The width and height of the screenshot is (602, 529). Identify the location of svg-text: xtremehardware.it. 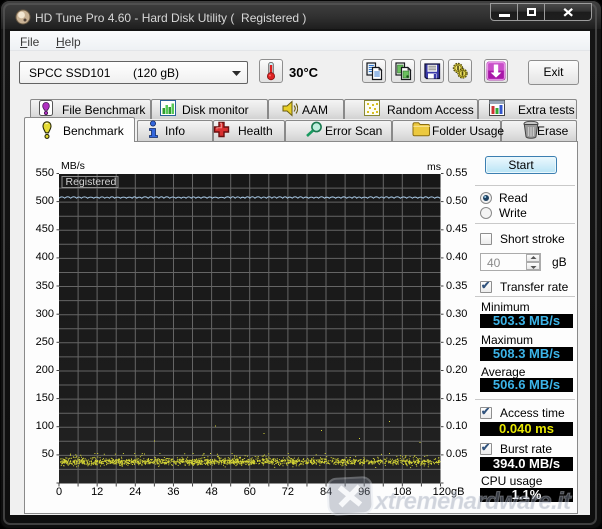
(472, 501).